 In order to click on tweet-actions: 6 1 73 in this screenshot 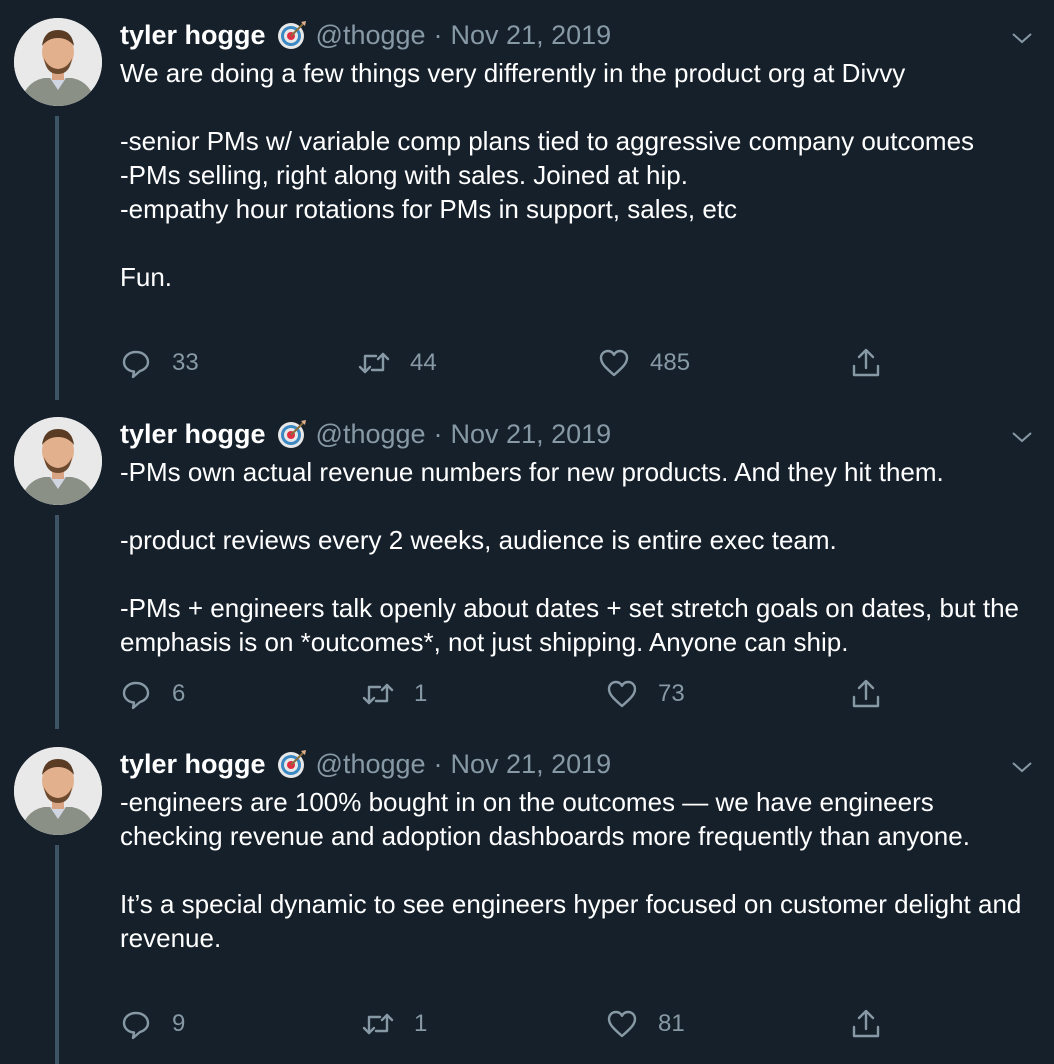, I will do `click(510, 694)`.